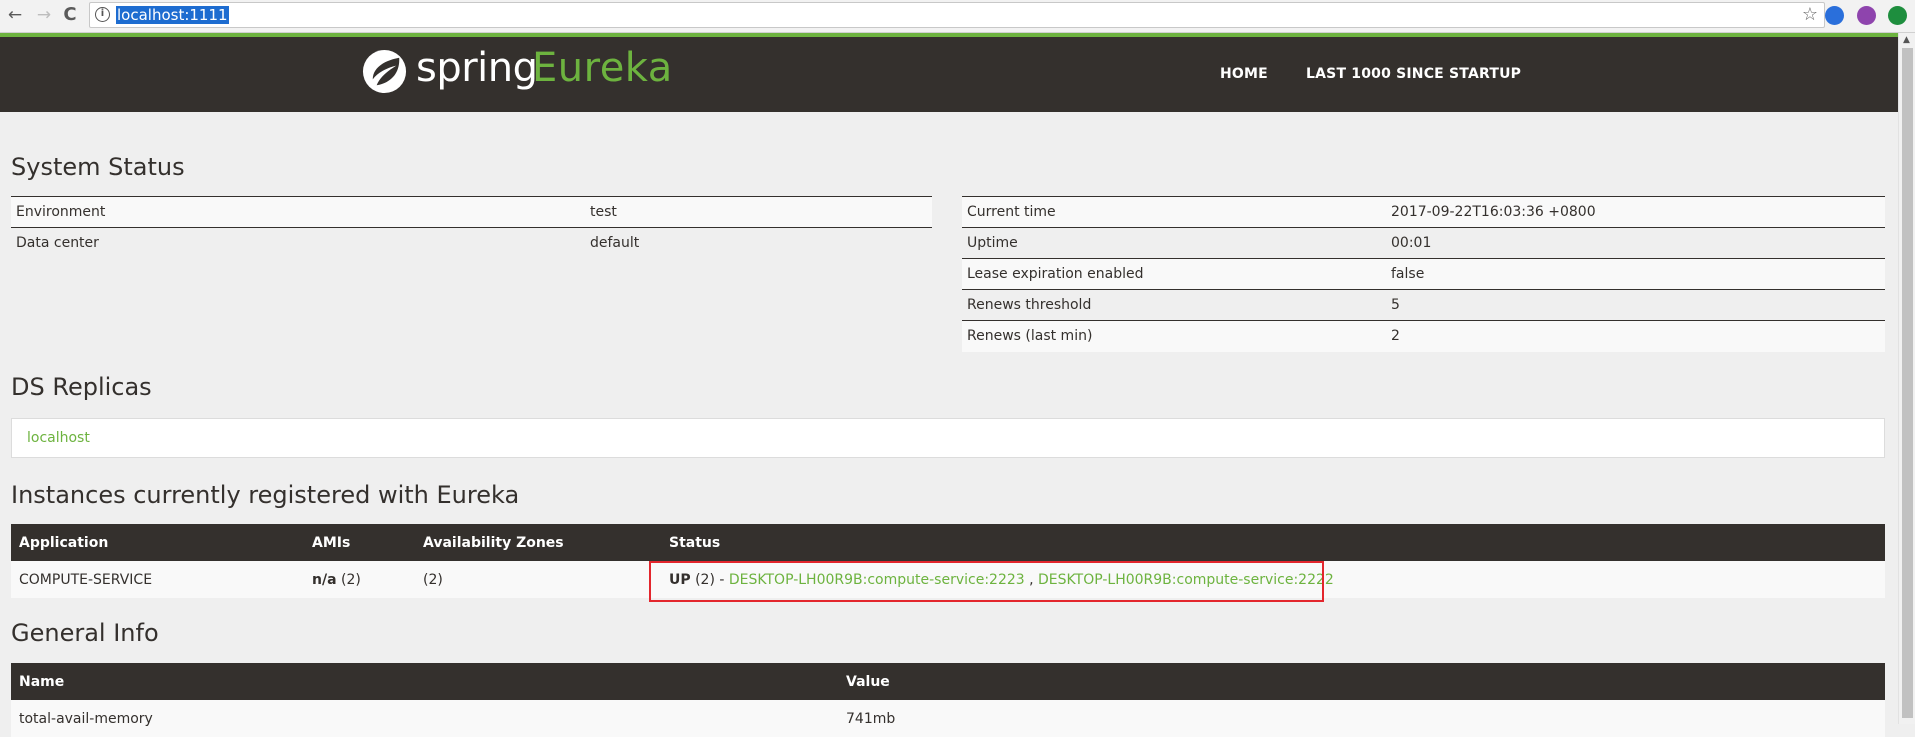  Describe the element at coordinates (298, 212) in the screenshot. I see `status-key: Environment` at that location.